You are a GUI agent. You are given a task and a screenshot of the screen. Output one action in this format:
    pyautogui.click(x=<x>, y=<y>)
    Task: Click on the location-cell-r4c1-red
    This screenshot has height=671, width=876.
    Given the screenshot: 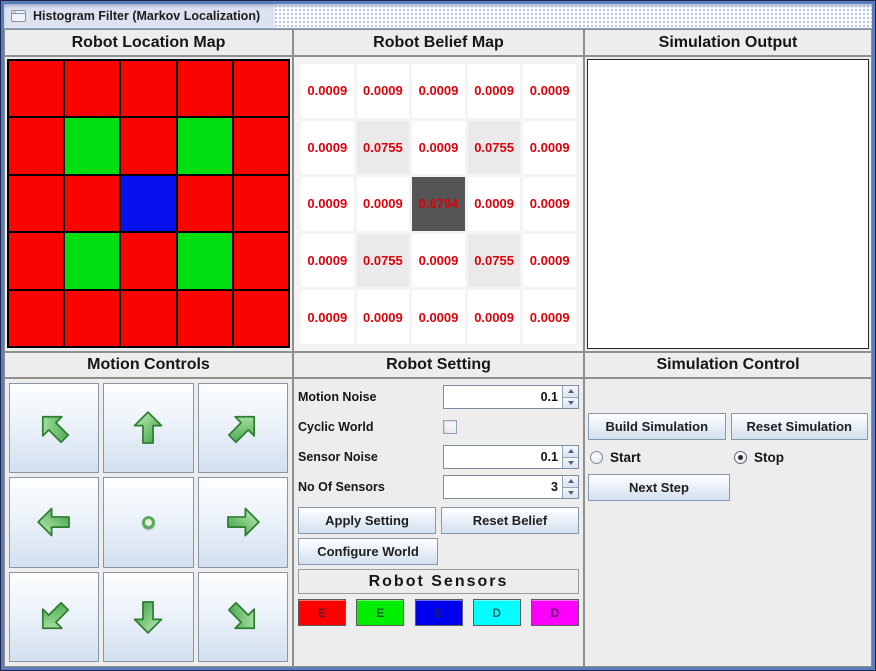 What is the action you would take?
    pyautogui.click(x=92, y=318)
    